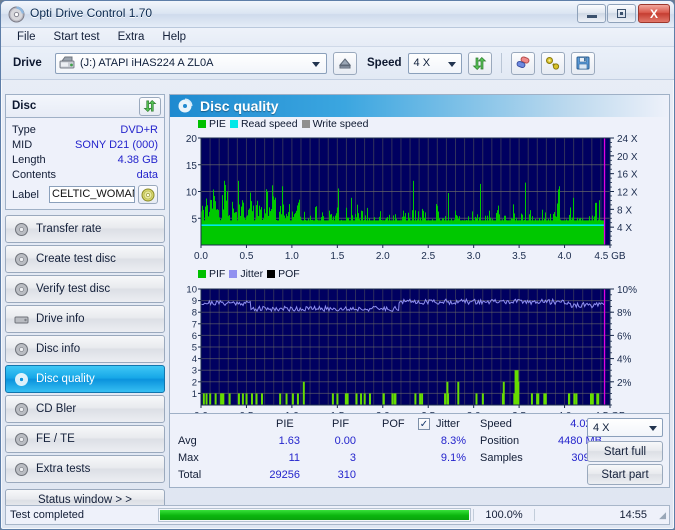 This screenshot has width=675, height=530. Describe the element at coordinates (621, 13) in the screenshot. I see `maximize-button` at that location.